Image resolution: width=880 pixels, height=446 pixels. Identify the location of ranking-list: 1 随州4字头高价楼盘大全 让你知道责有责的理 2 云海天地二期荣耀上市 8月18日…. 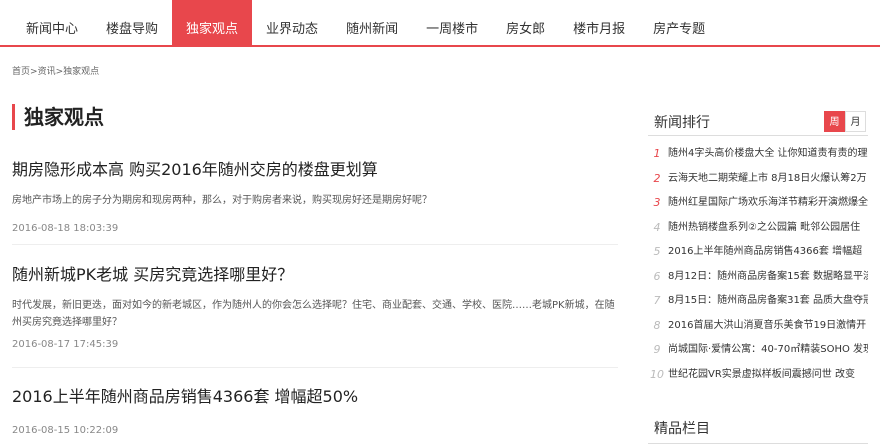
(758, 264).